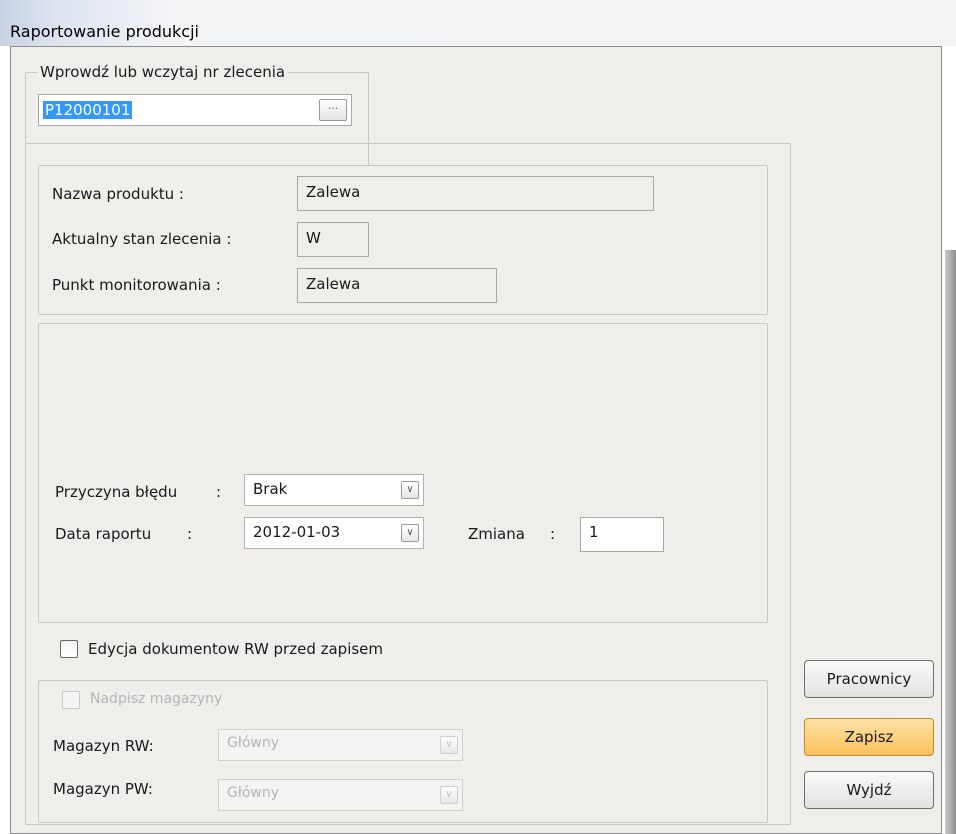 This screenshot has width=956, height=834. What do you see at coordinates (104, 31) in the screenshot?
I see `window-title: Raportowanie produkcji` at bounding box center [104, 31].